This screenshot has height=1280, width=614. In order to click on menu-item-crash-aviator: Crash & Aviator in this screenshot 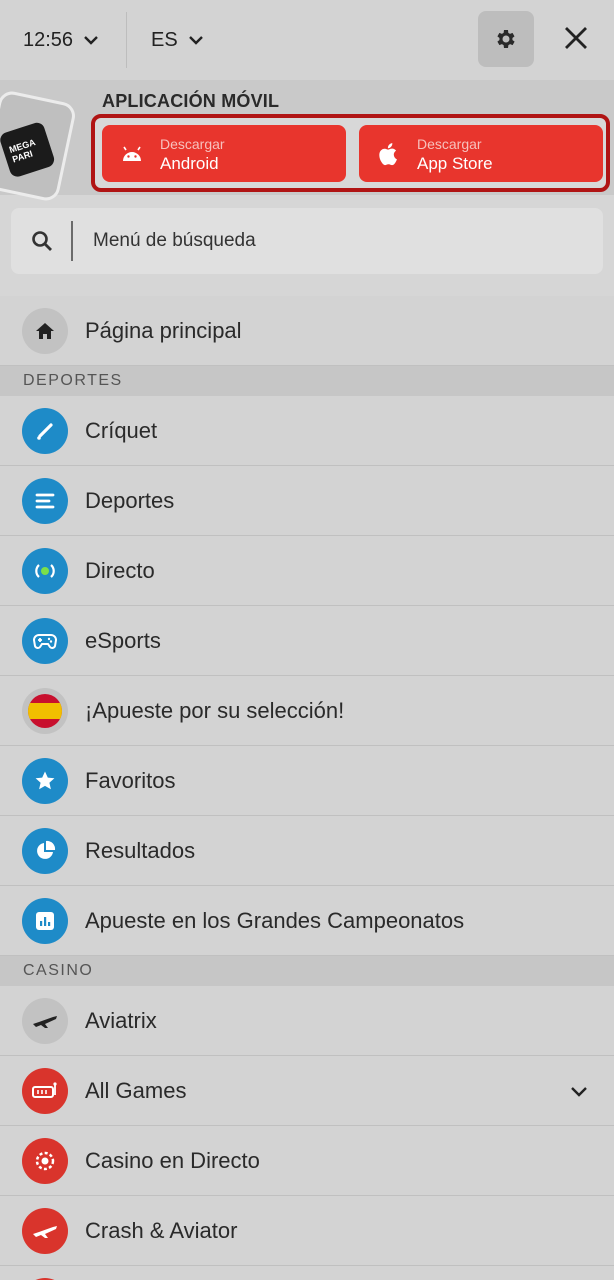, I will do `click(307, 1231)`.